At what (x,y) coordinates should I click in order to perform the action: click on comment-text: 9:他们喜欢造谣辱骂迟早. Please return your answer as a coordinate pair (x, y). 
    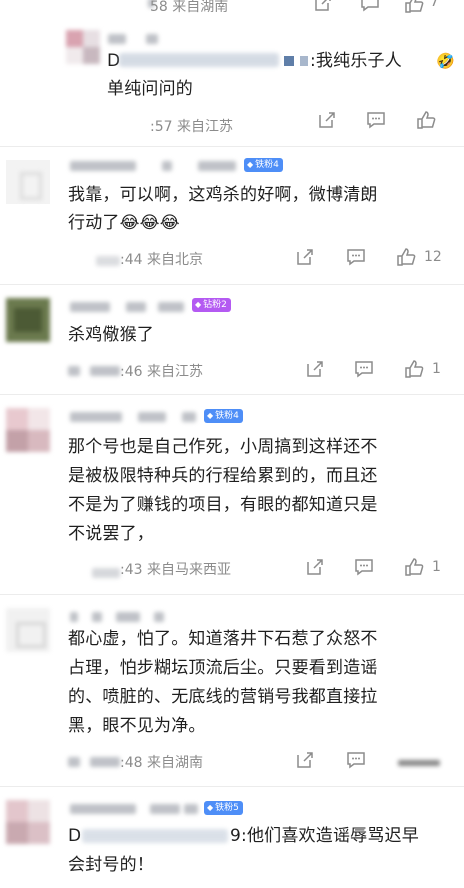
    Looking at the image, I should click on (324, 836).